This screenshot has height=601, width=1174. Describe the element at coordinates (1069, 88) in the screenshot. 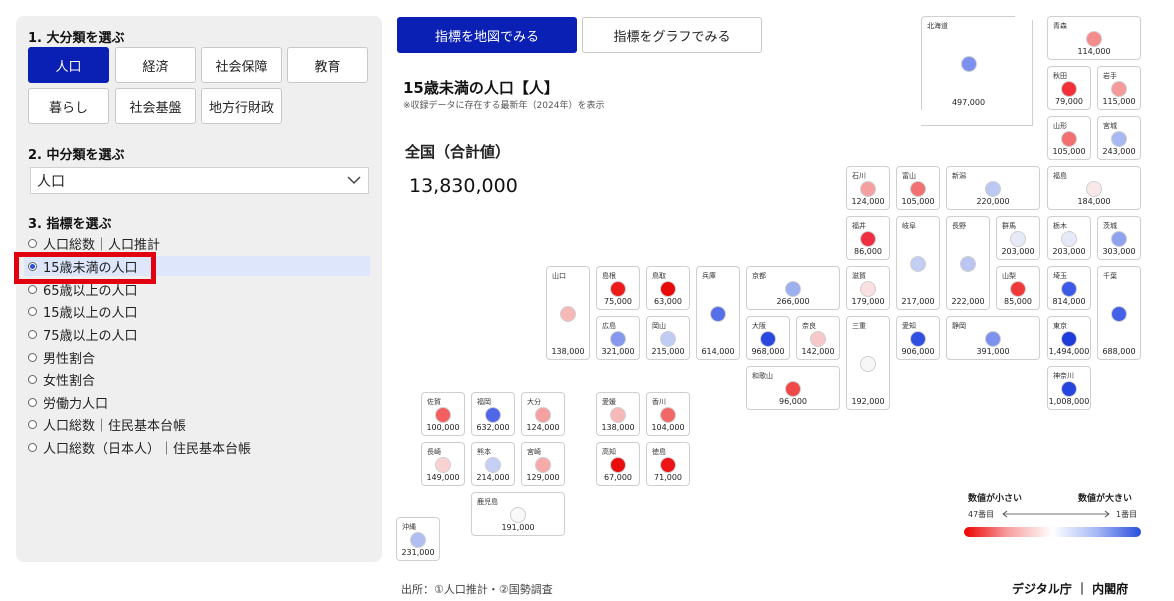

I see `prefecture-tile: 秋田 79,000` at that location.